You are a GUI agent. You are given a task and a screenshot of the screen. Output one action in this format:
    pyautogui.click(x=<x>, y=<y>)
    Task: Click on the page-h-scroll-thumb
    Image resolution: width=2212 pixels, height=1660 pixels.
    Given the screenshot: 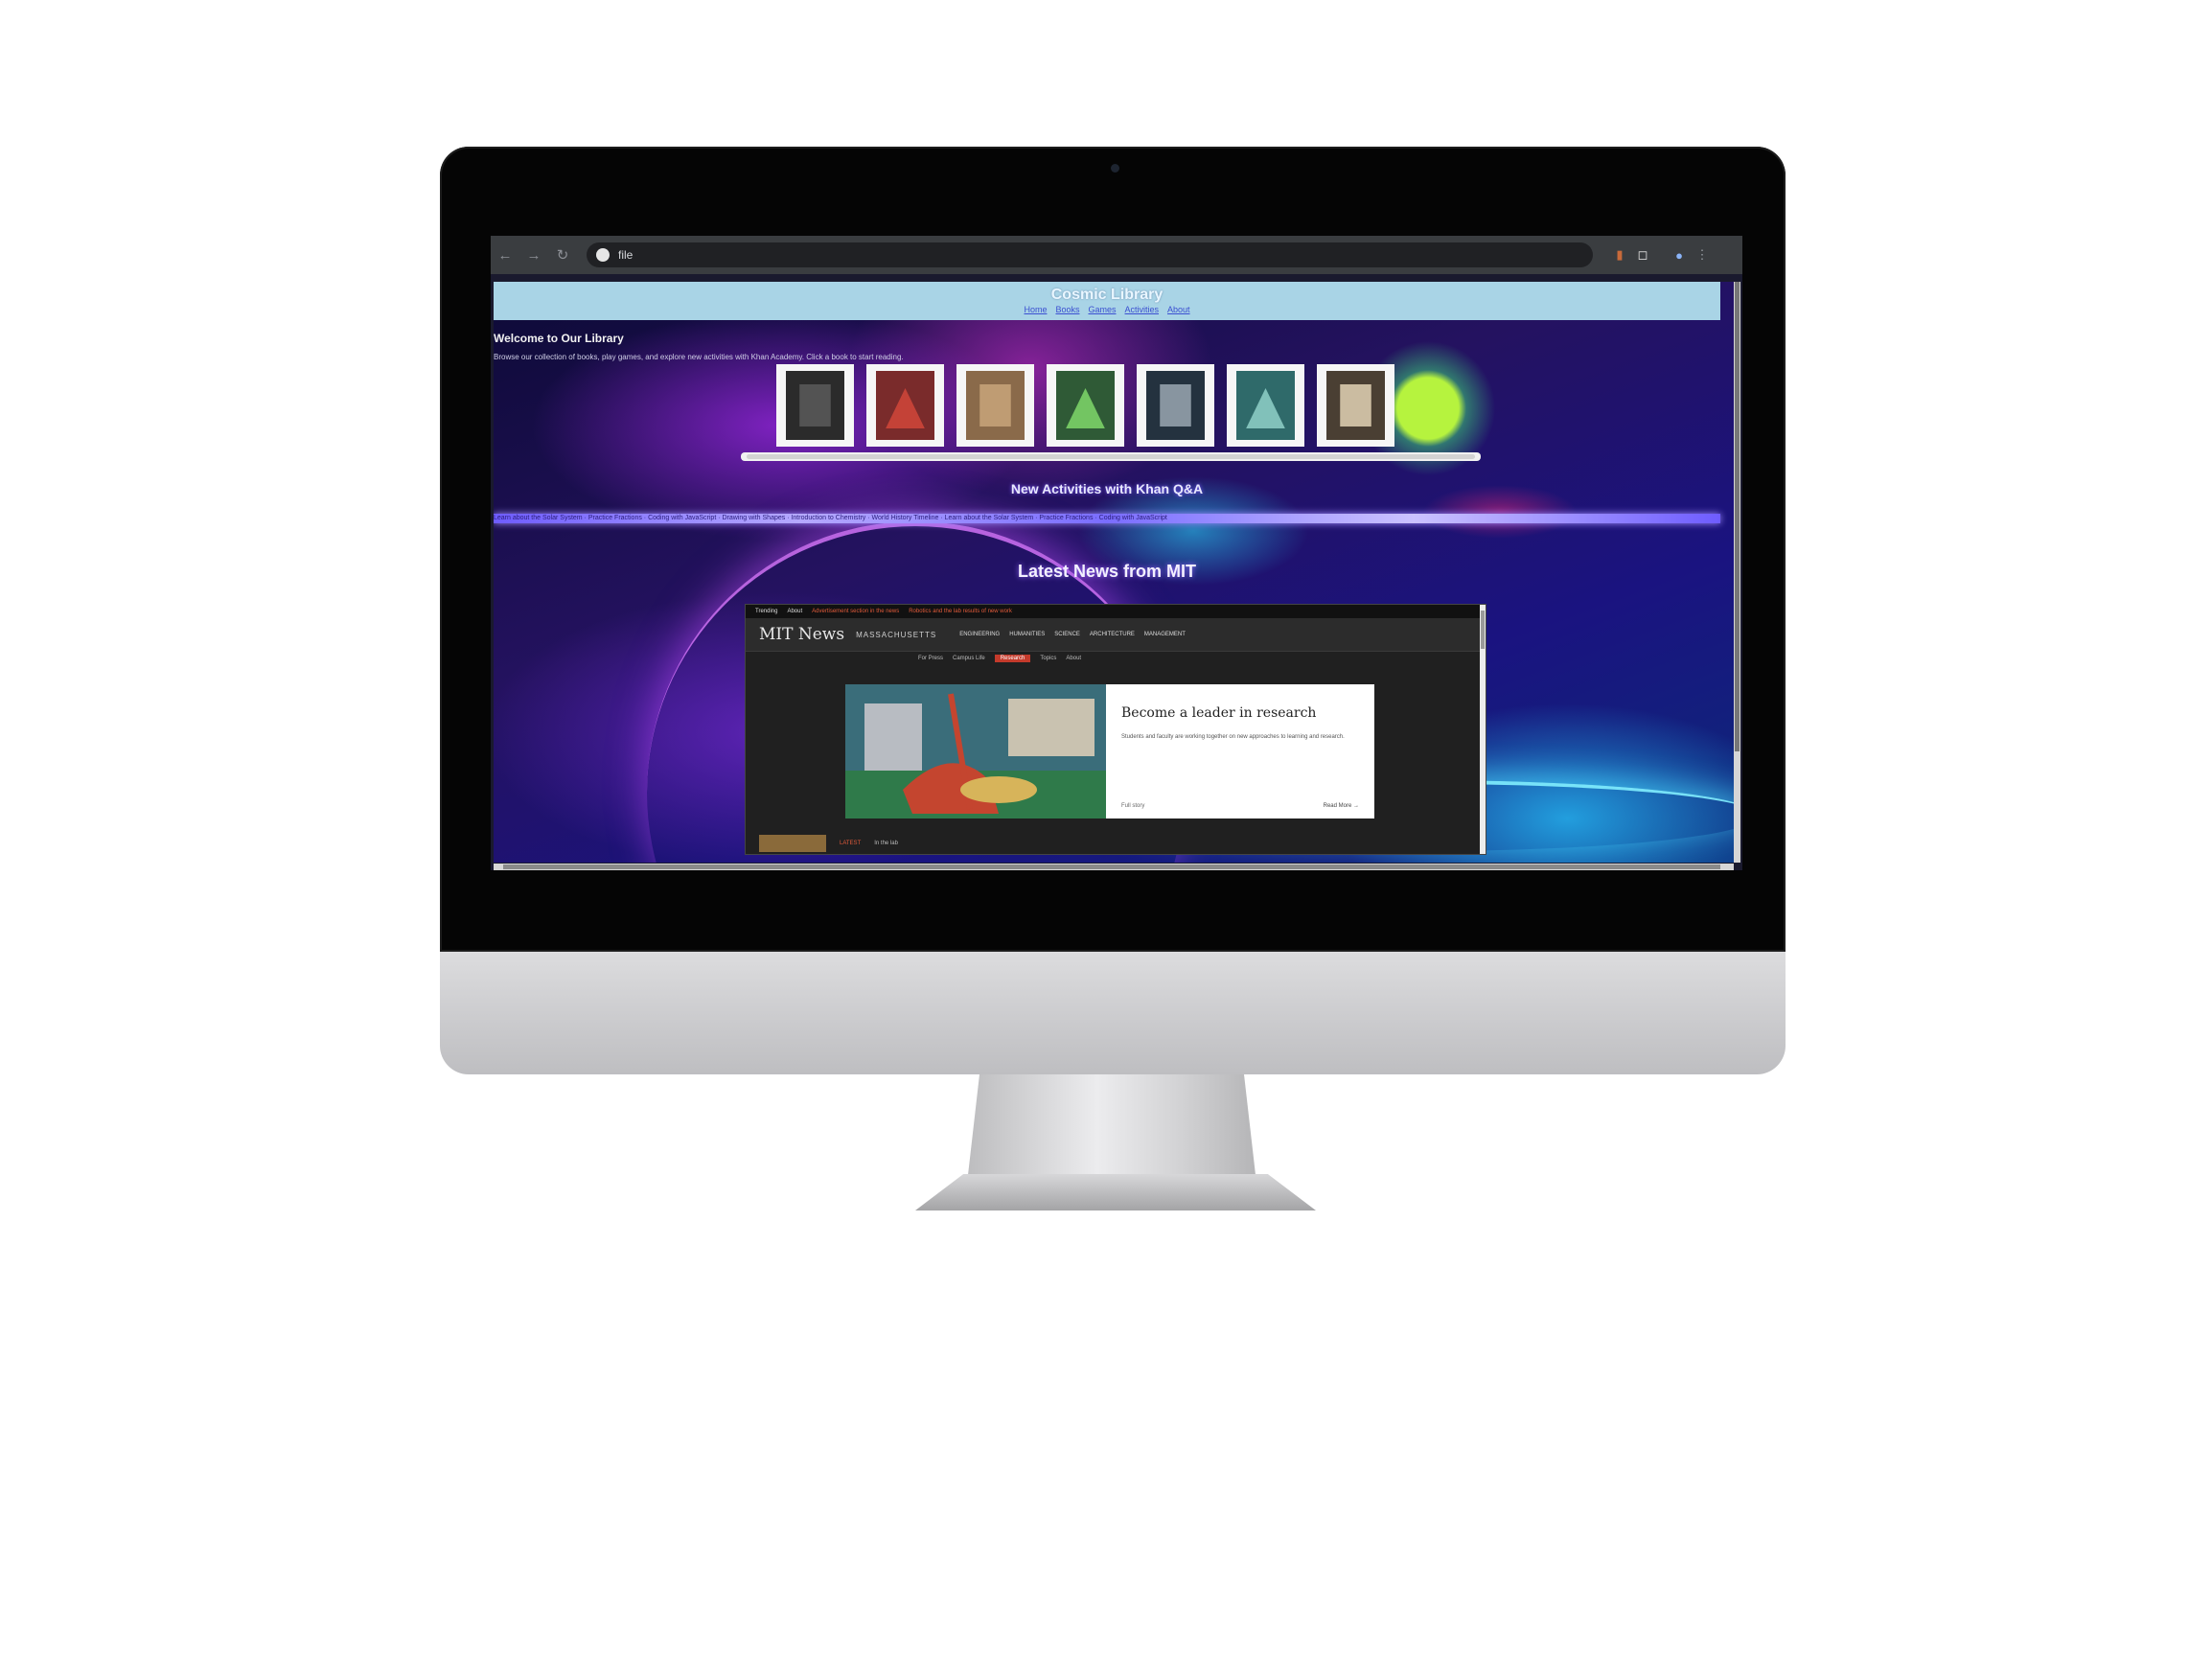 What is the action you would take?
    pyautogui.click(x=1111, y=867)
    